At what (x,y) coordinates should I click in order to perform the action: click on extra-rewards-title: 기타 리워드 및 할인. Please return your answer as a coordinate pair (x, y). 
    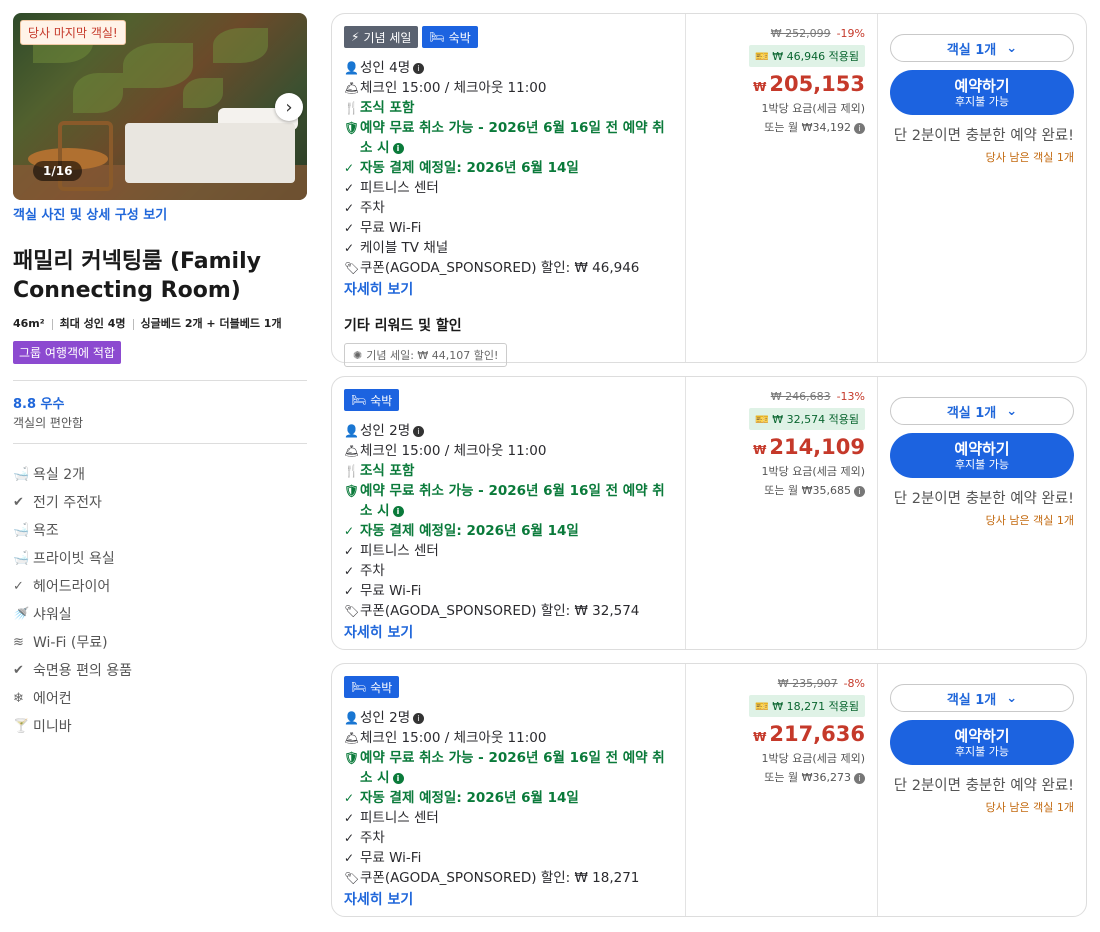
    Looking at the image, I should click on (403, 326).